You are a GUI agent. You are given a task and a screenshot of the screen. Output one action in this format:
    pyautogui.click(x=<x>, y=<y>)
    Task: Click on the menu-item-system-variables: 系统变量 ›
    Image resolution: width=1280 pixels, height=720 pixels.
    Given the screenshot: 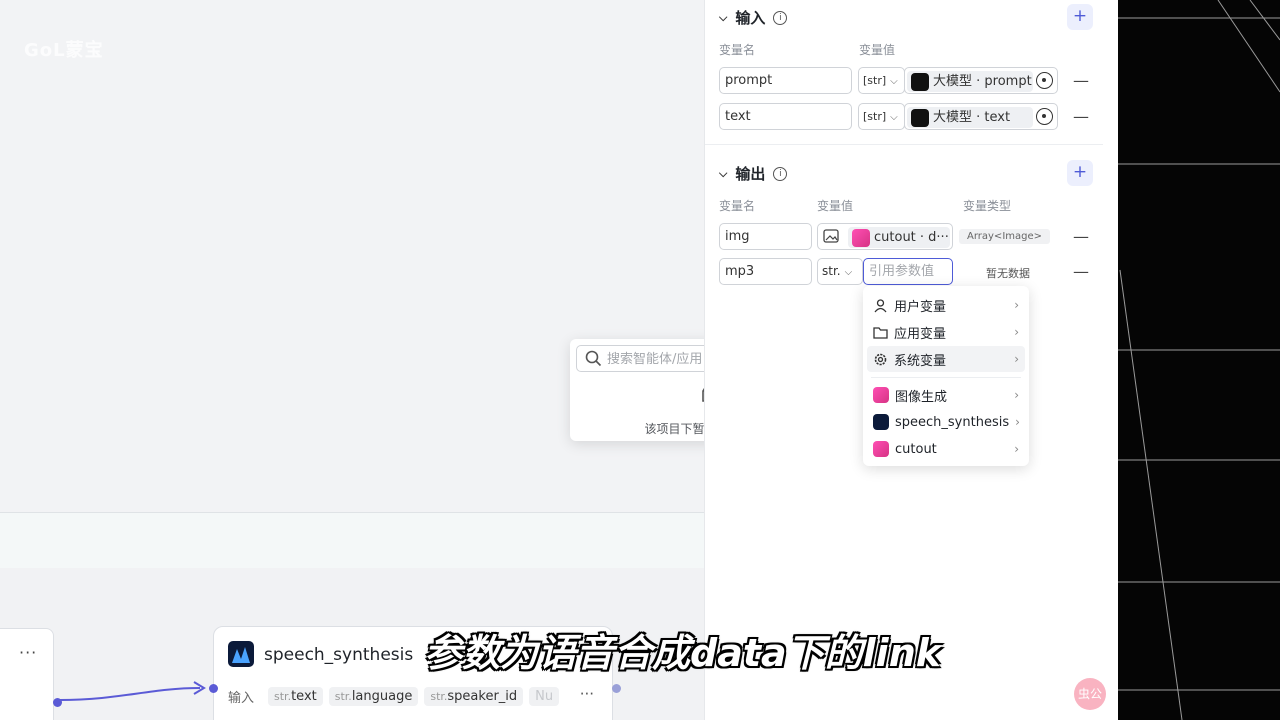 What is the action you would take?
    pyautogui.click(x=946, y=359)
    